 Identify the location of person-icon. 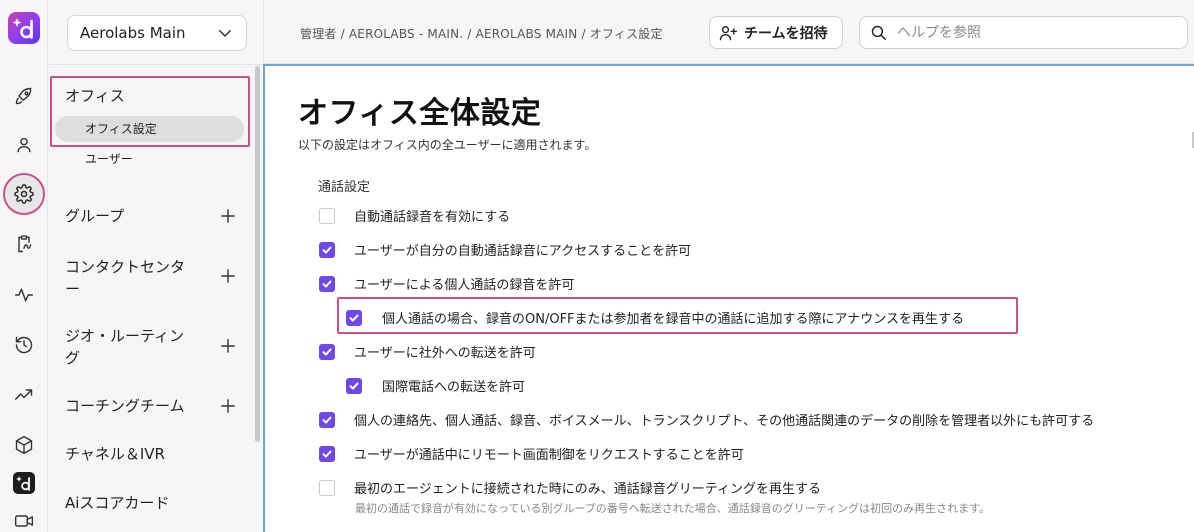
(24, 145).